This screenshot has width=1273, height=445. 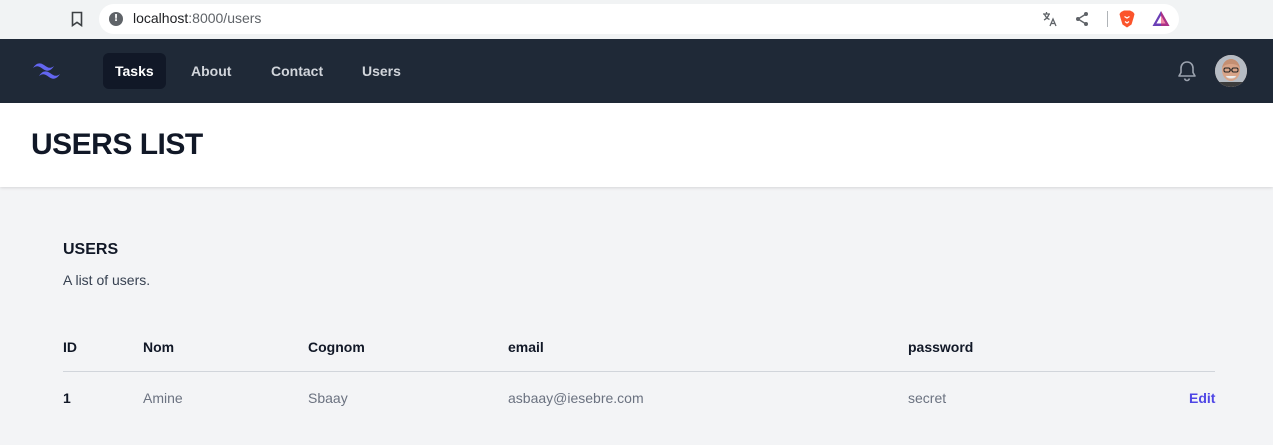 I want to click on brave-icon, so click(x=1127, y=19).